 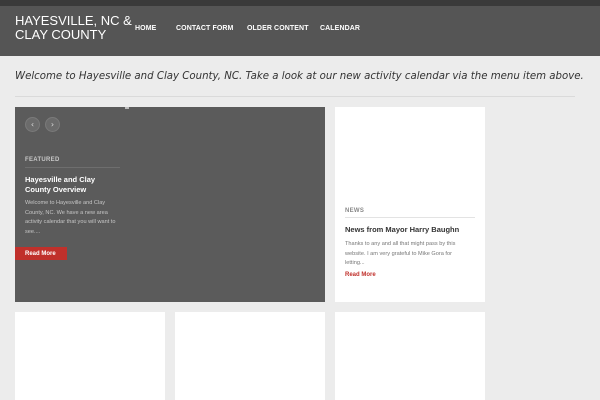 I want to click on featured-read-more-button: Read More, so click(x=41, y=253).